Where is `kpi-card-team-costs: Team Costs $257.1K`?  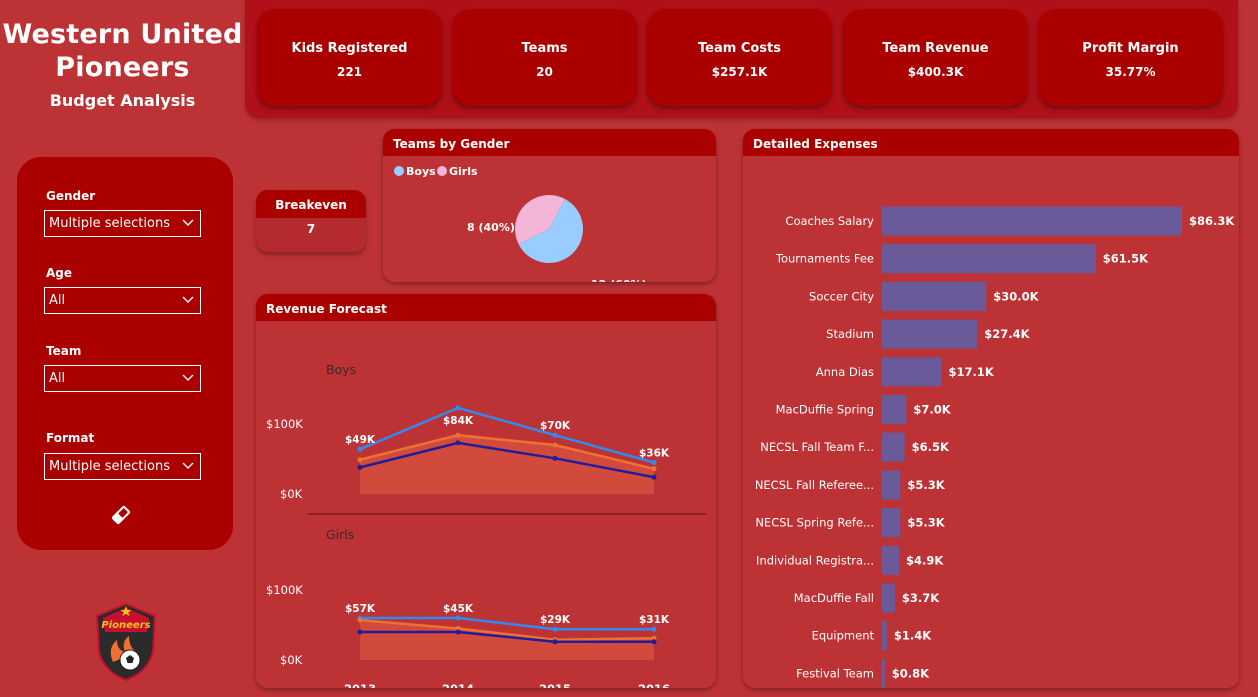 kpi-card-team-costs: Team Costs $257.1K is located at coordinates (739, 57).